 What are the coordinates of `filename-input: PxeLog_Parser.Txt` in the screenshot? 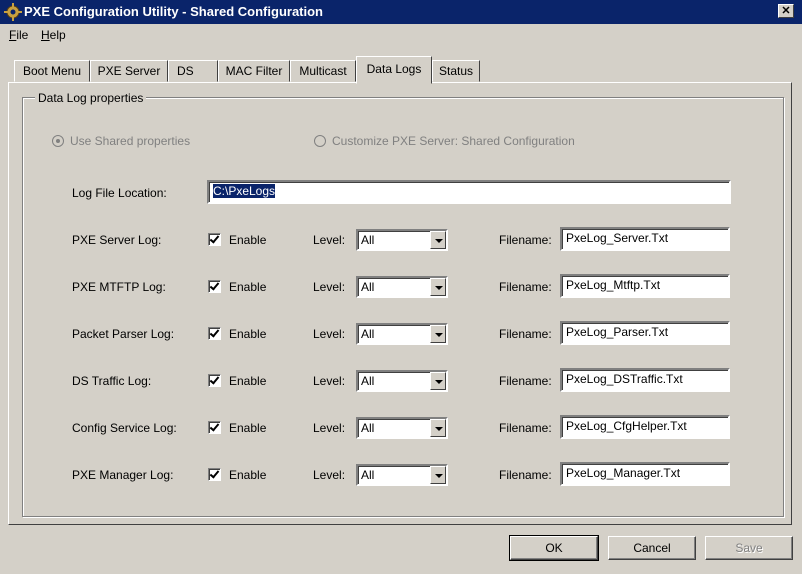 It's located at (645, 333).